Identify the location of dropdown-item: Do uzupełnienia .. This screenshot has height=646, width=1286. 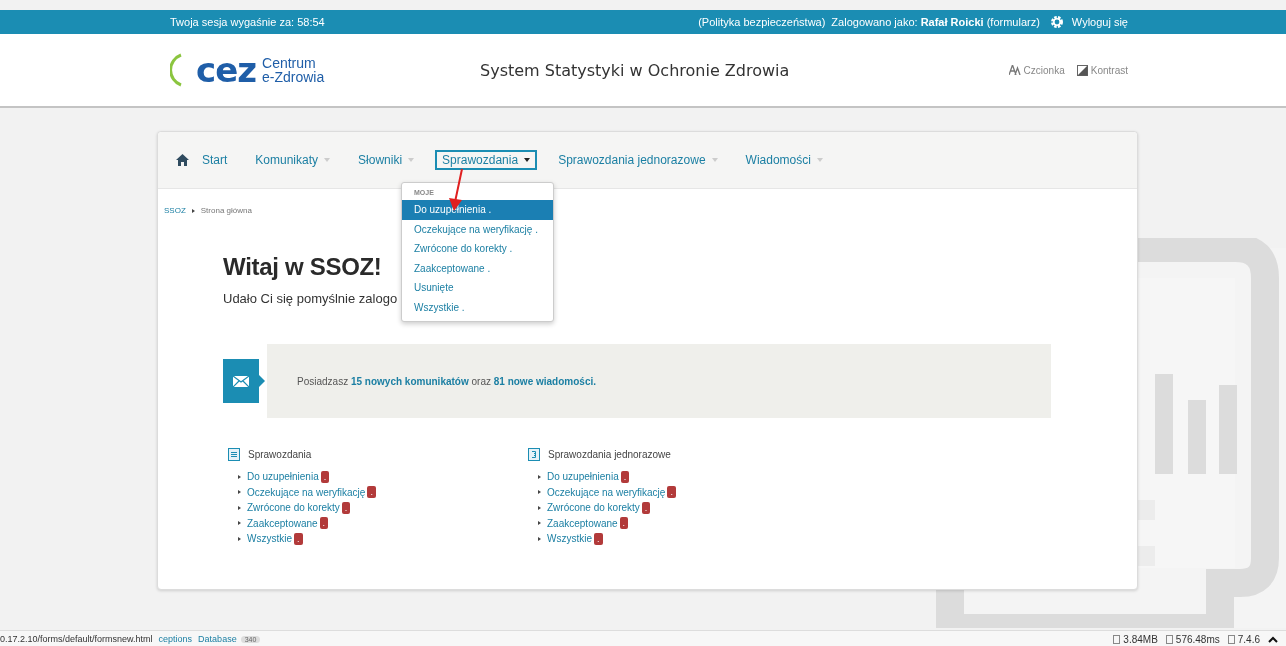
(477, 210).